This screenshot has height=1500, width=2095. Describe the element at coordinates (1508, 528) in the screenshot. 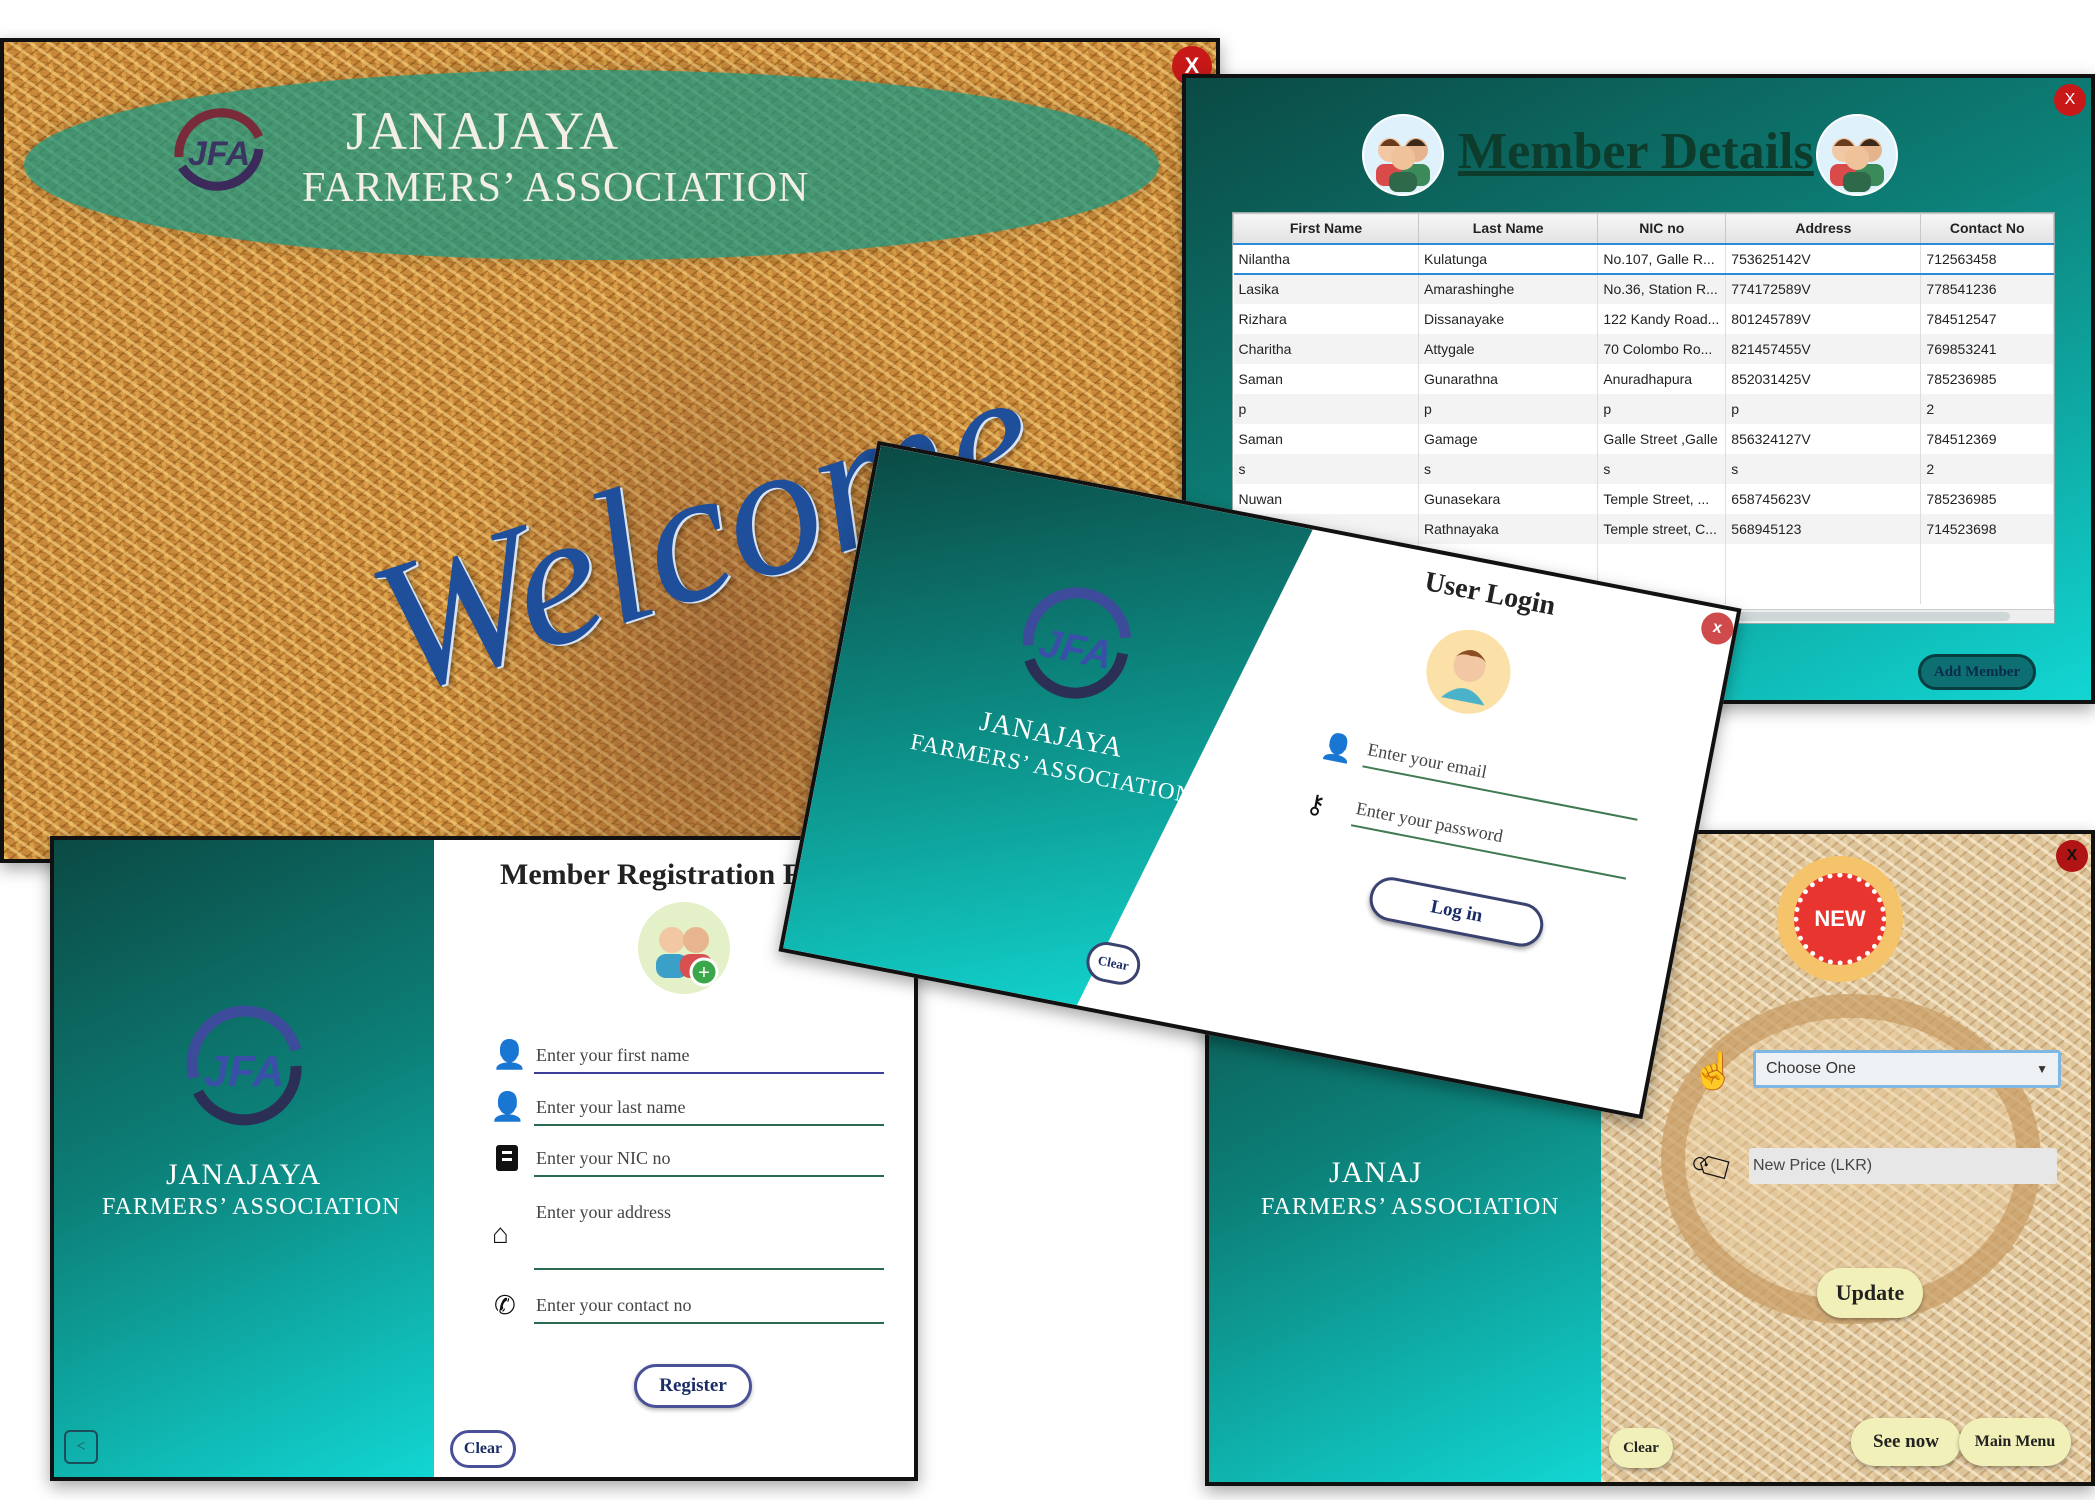

I see `table-cell: Rathnayaka` at that location.